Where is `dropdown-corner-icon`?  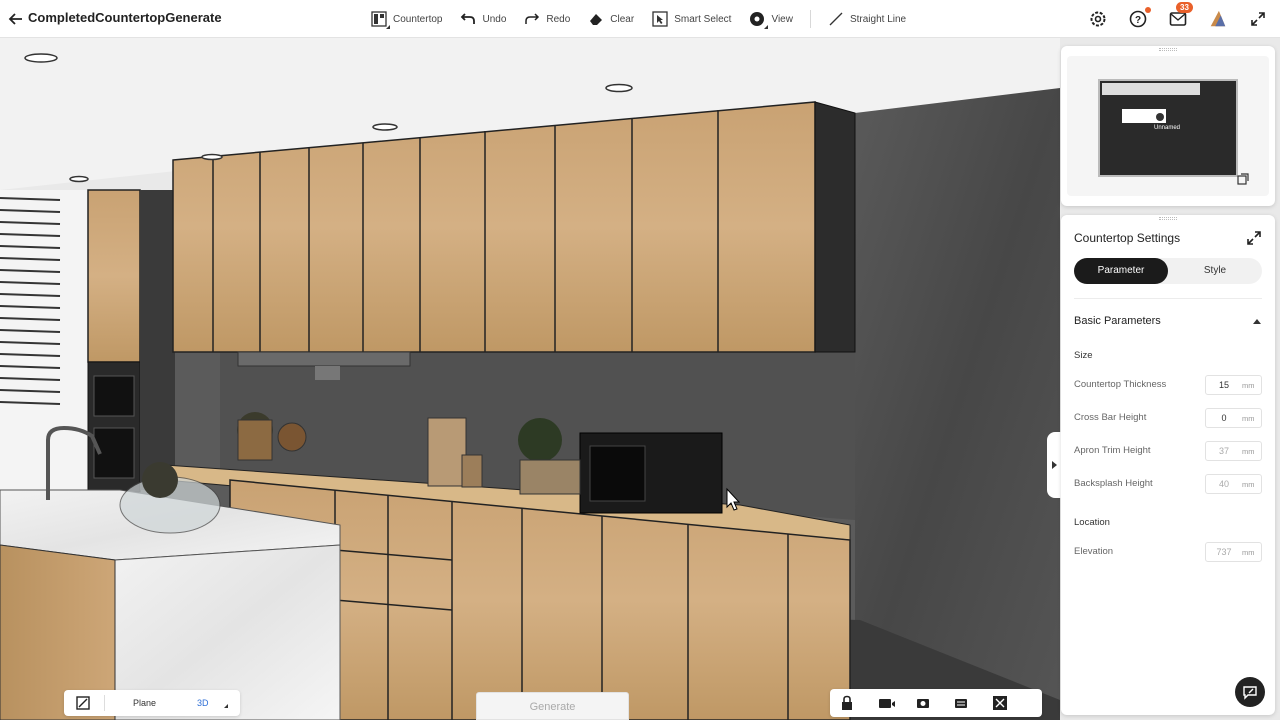 dropdown-corner-icon is located at coordinates (226, 706).